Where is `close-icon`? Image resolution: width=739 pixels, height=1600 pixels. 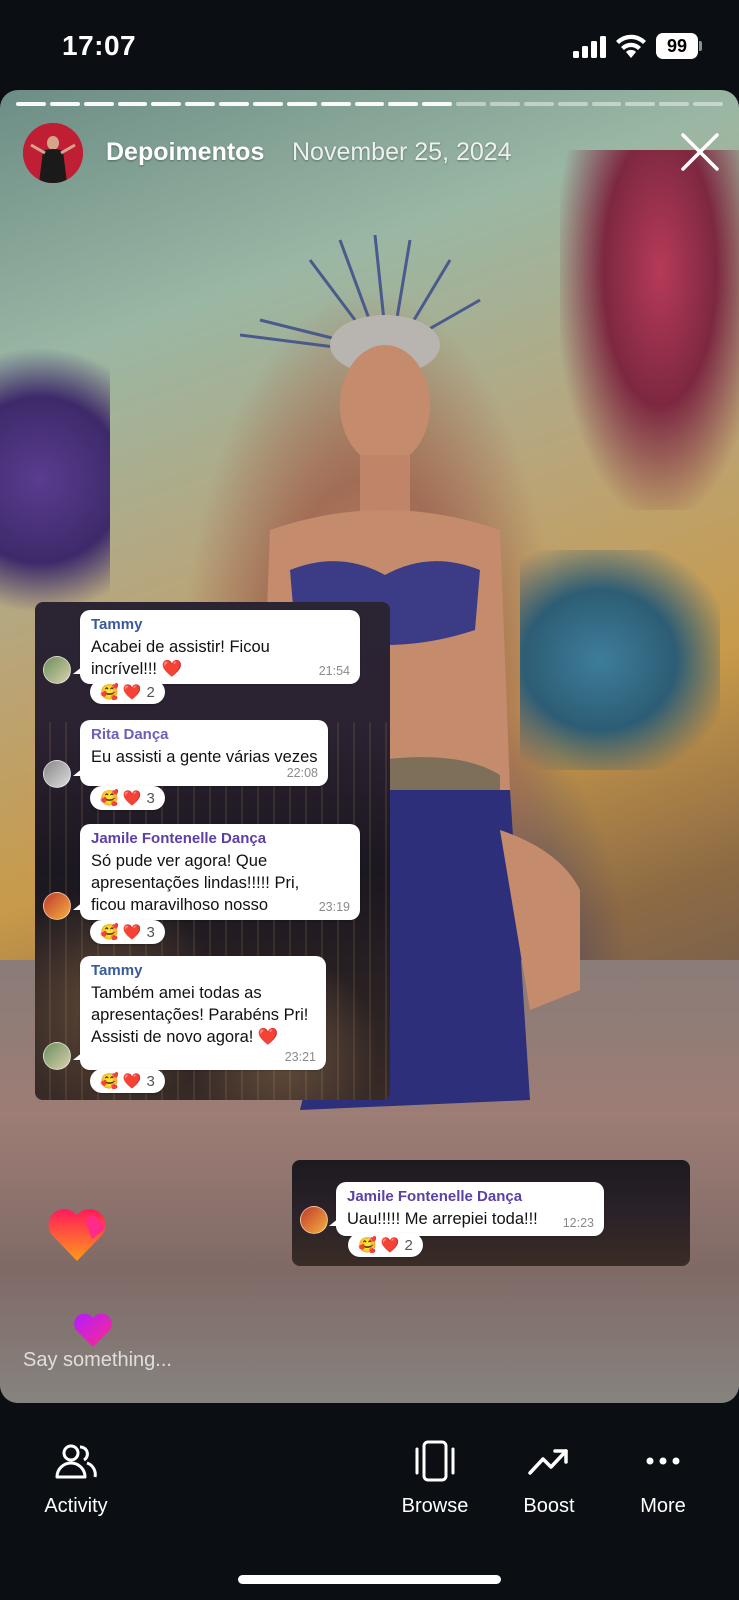 close-icon is located at coordinates (700, 152).